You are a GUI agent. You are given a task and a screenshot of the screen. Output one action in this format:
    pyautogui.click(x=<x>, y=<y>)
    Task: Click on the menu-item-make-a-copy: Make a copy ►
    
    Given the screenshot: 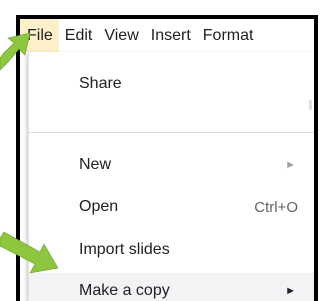 What is the action you would take?
    pyautogui.click(x=171, y=287)
    